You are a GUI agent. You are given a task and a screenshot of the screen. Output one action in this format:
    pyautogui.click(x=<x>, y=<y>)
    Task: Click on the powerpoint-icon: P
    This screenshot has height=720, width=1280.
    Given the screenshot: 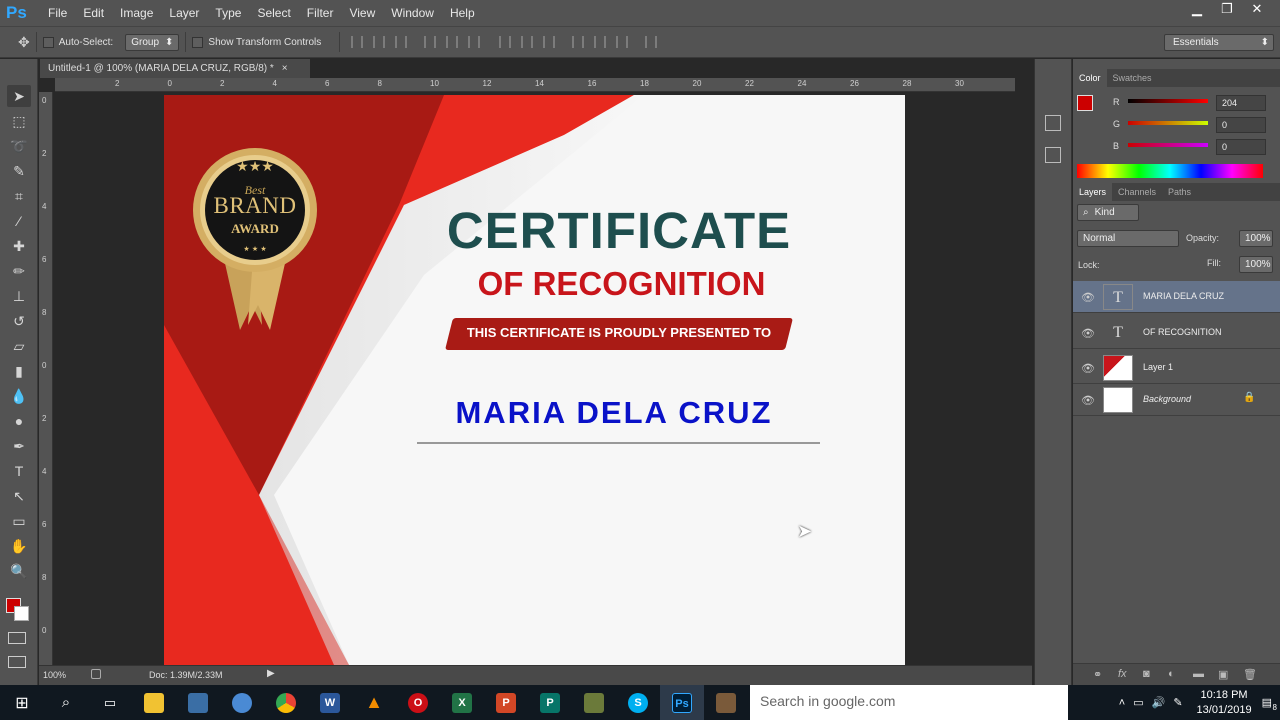 What is the action you would take?
    pyautogui.click(x=506, y=702)
    